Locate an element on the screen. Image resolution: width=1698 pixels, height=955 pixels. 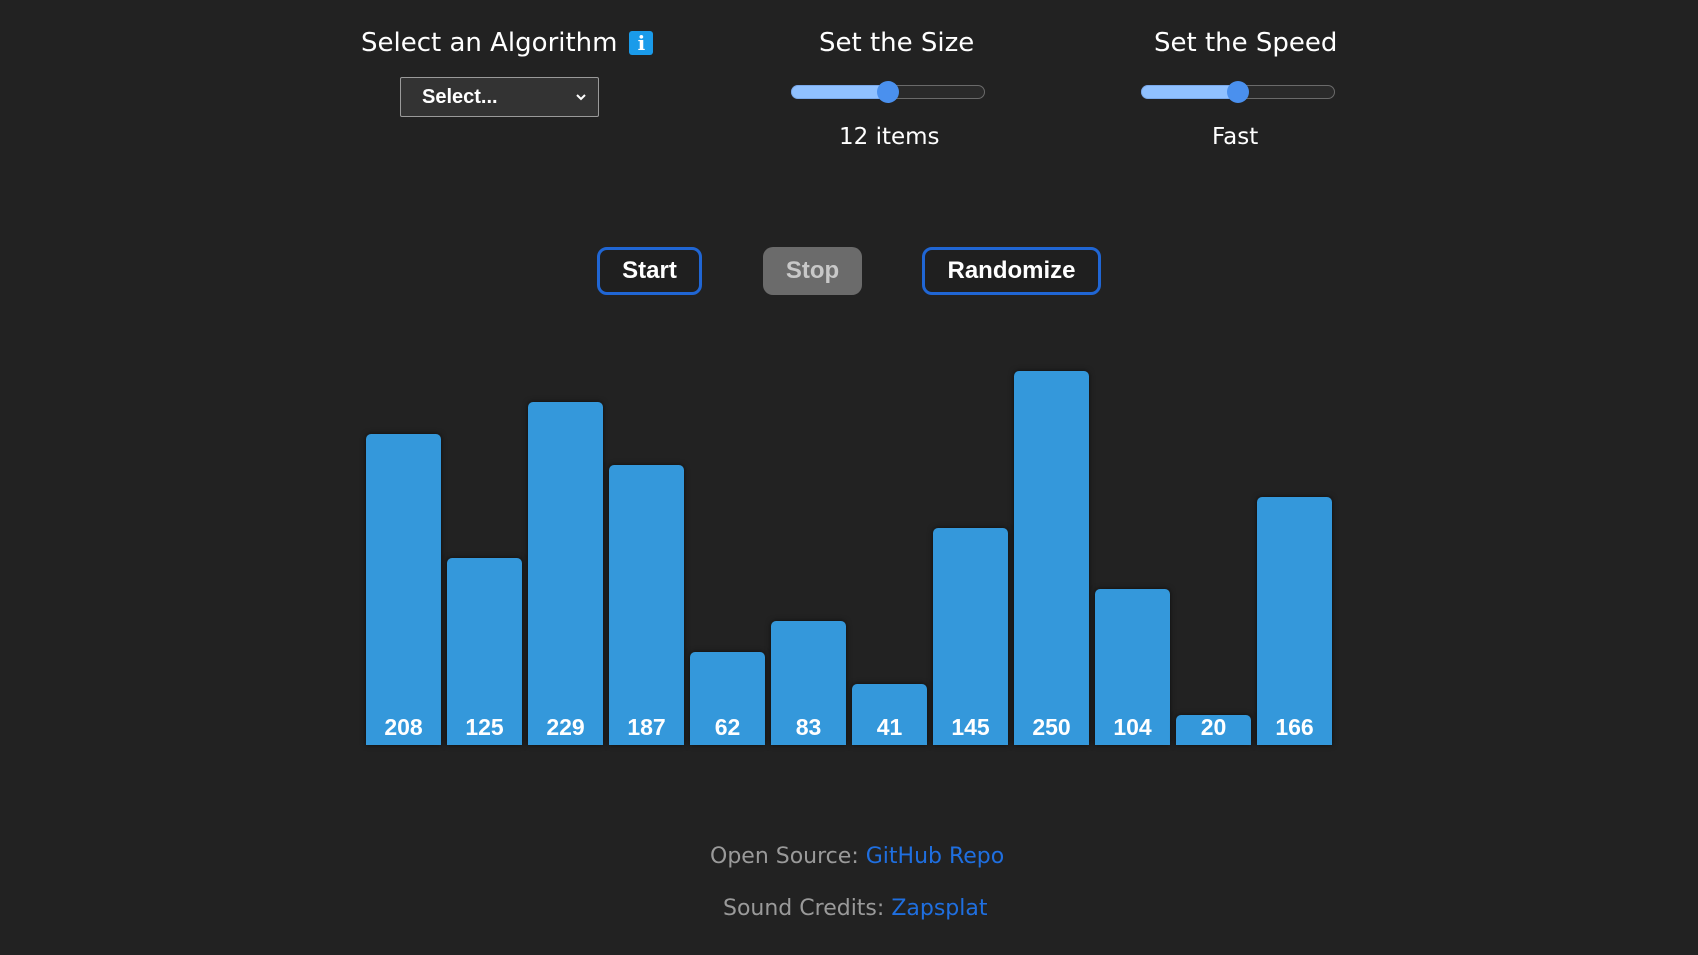
bar: 187 is located at coordinates (646, 605).